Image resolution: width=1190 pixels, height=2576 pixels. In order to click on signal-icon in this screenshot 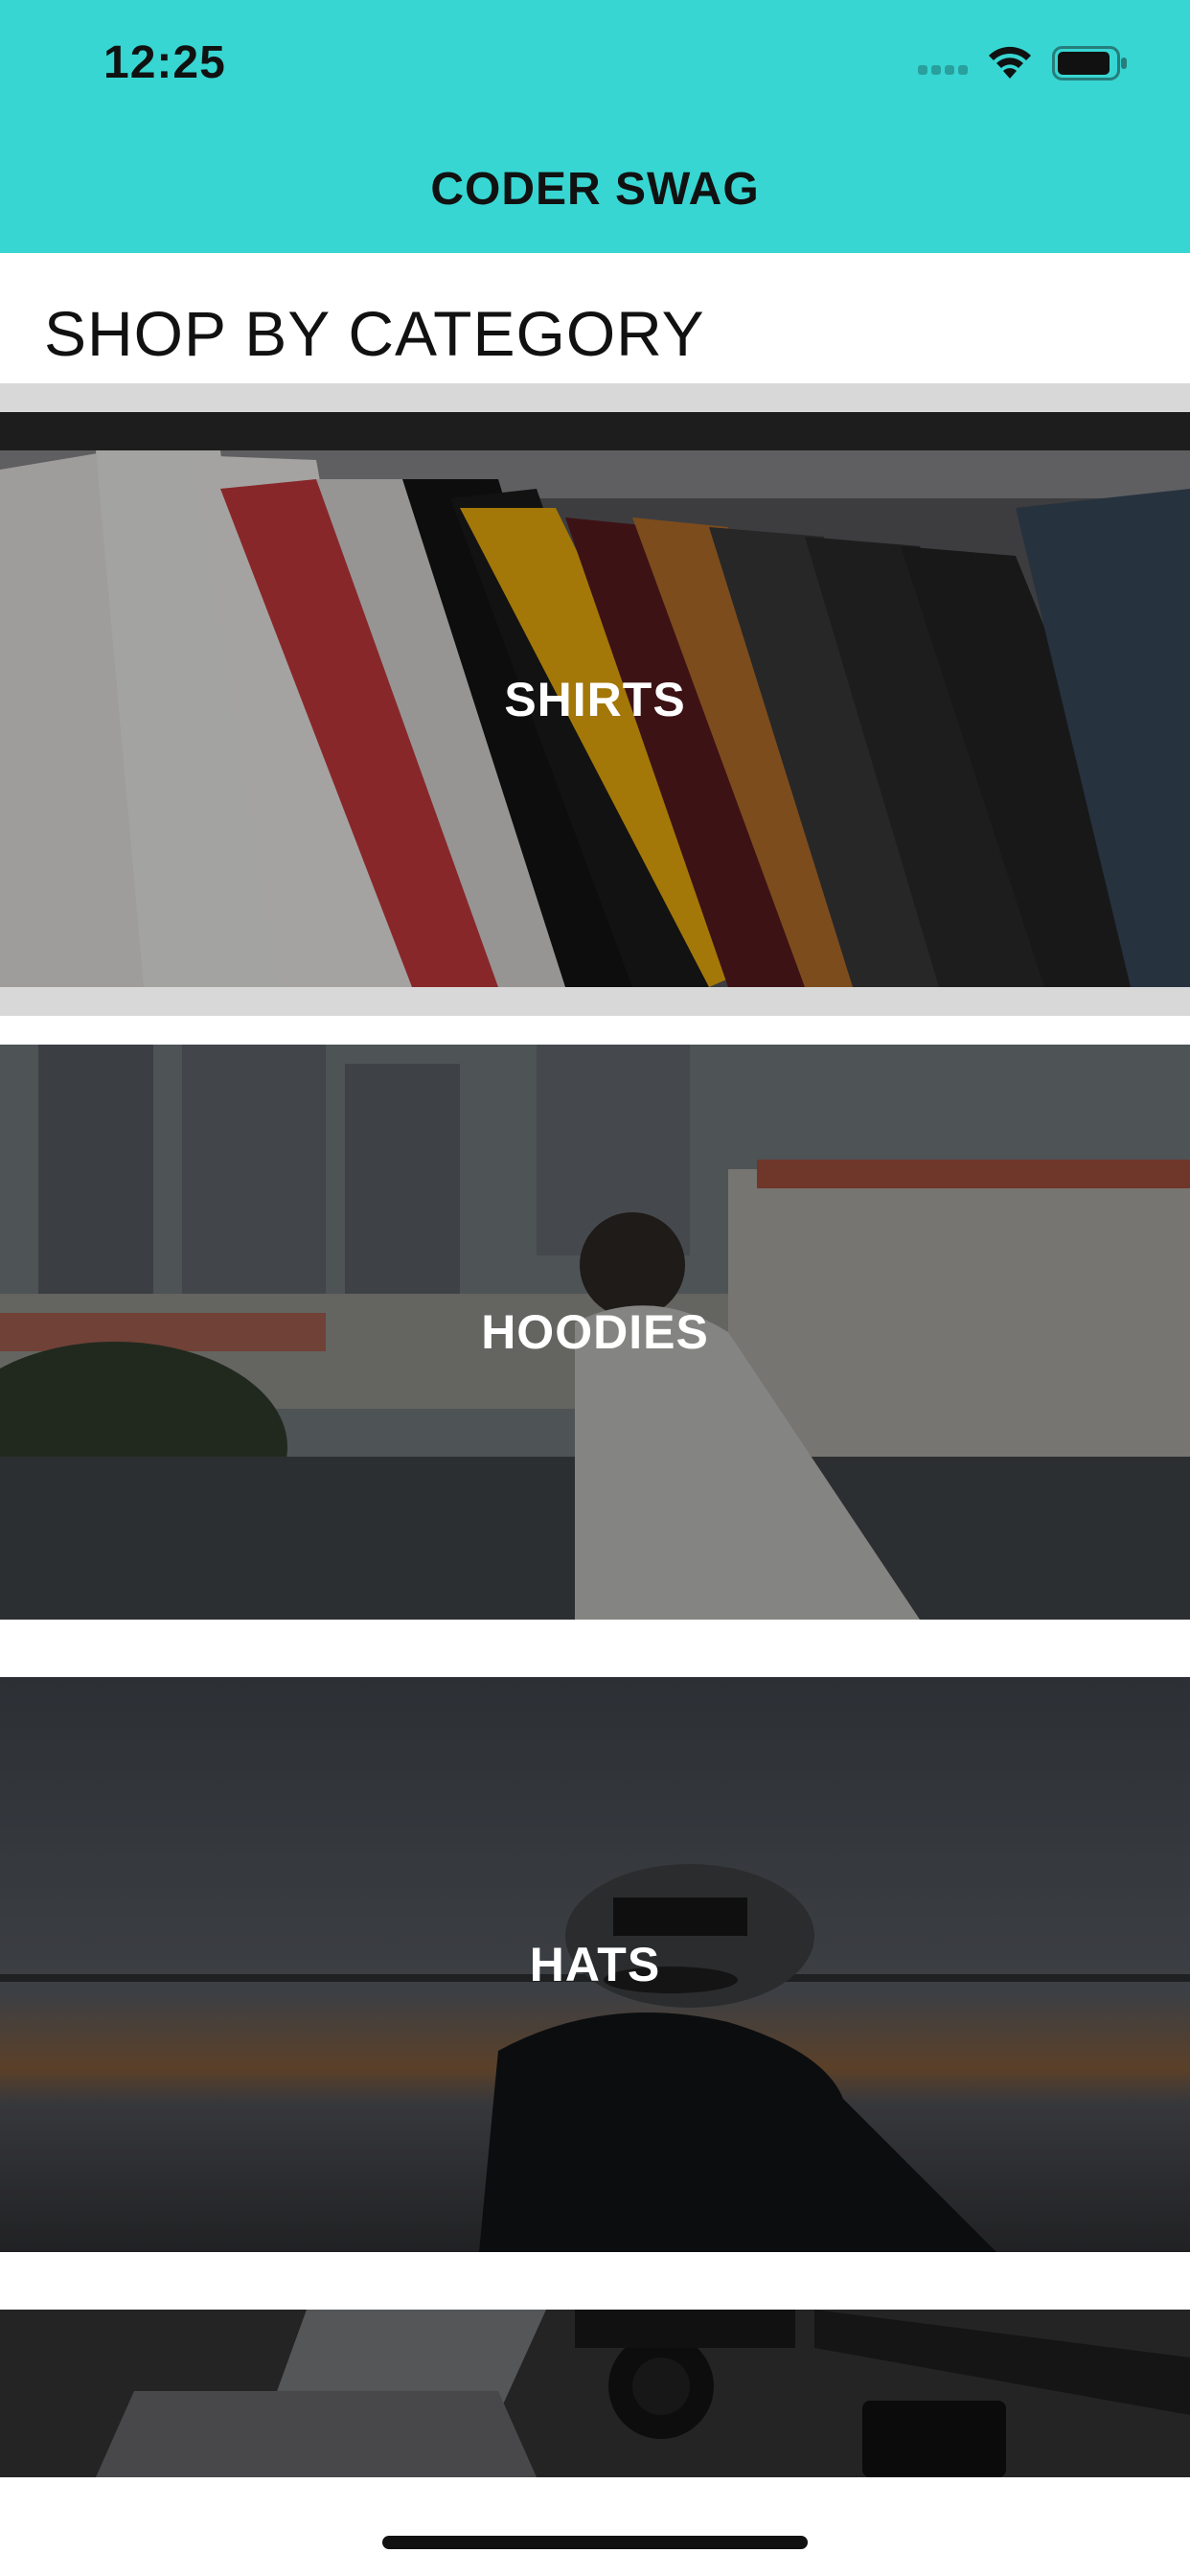, I will do `click(946, 69)`.